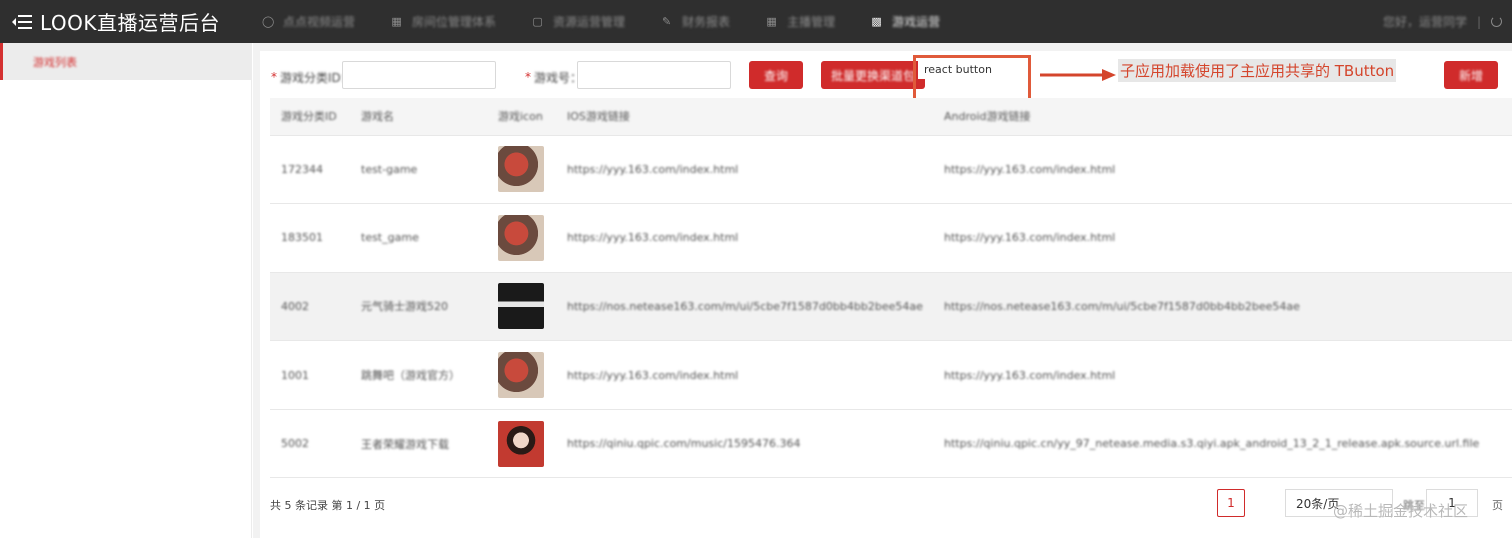 This screenshot has width=1512, height=538. Describe the element at coordinates (310, 117) in the screenshot. I see `col-category-id: 游戏分类ID` at that location.